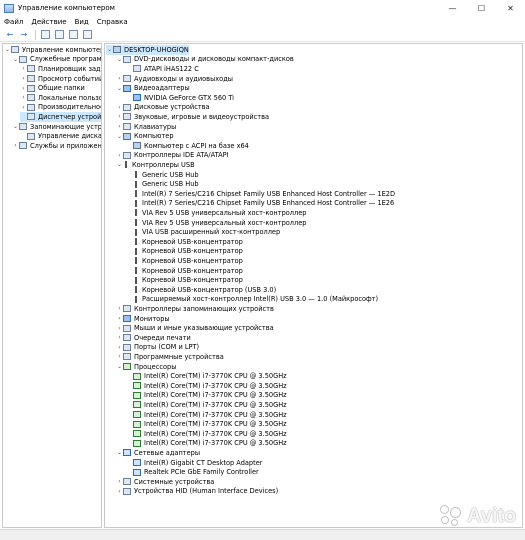  What do you see at coordinates (194, 463) in the screenshot?
I see `device-tree-item: Intel(R) Gigabit CT Desktop Adapter` at bounding box center [194, 463].